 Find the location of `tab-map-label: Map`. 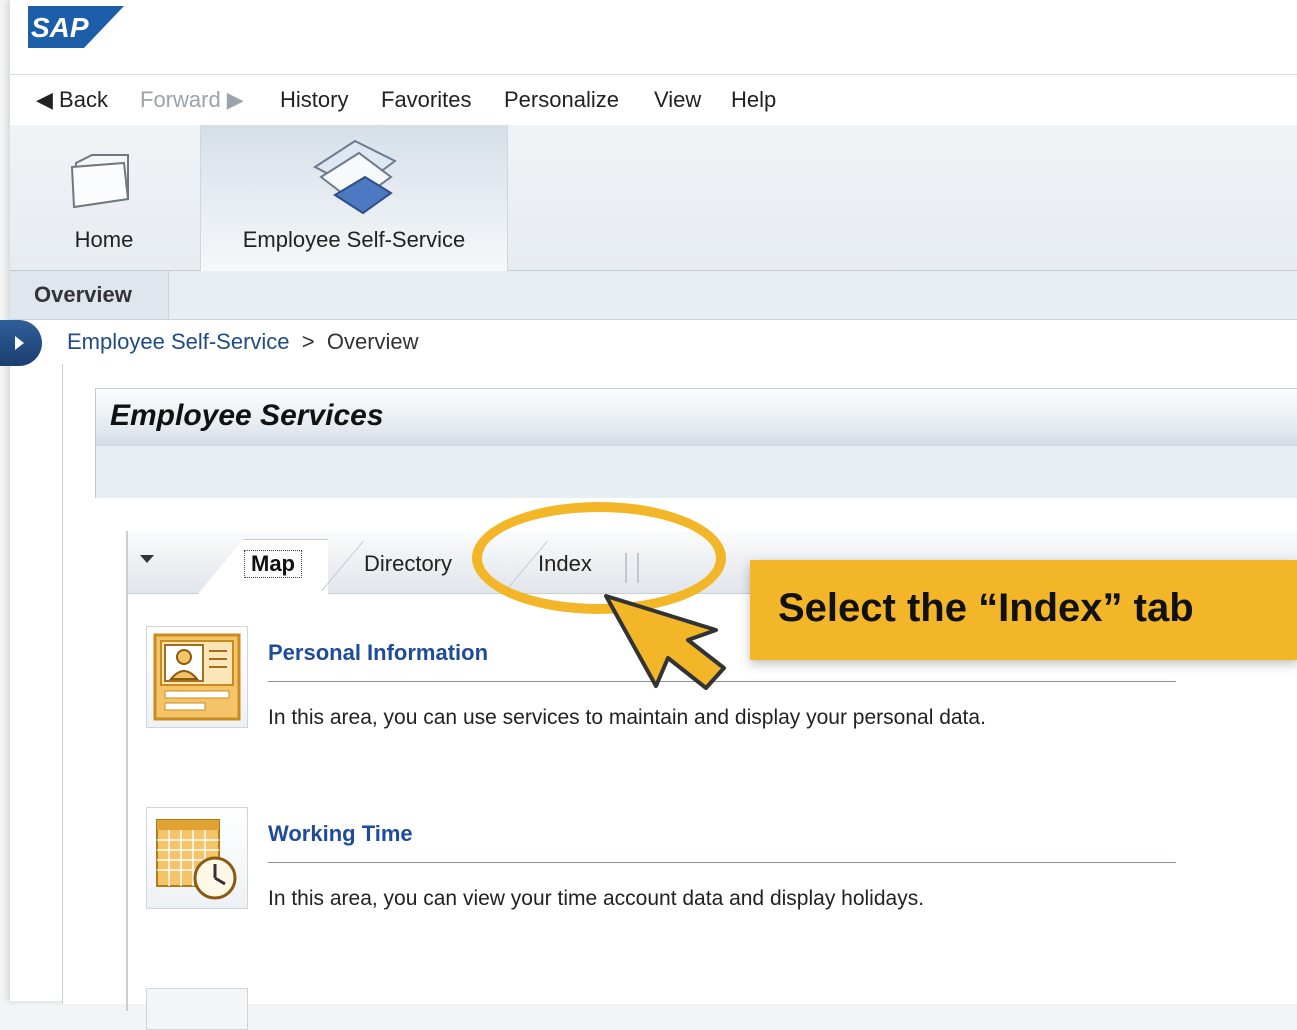

tab-map-label: Map is located at coordinates (273, 564).